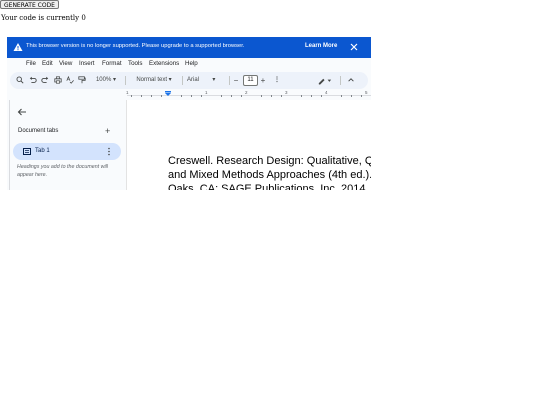  Describe the element at coordinates (31, 63) in the screenshot. I see `menu-file: File` at that location.